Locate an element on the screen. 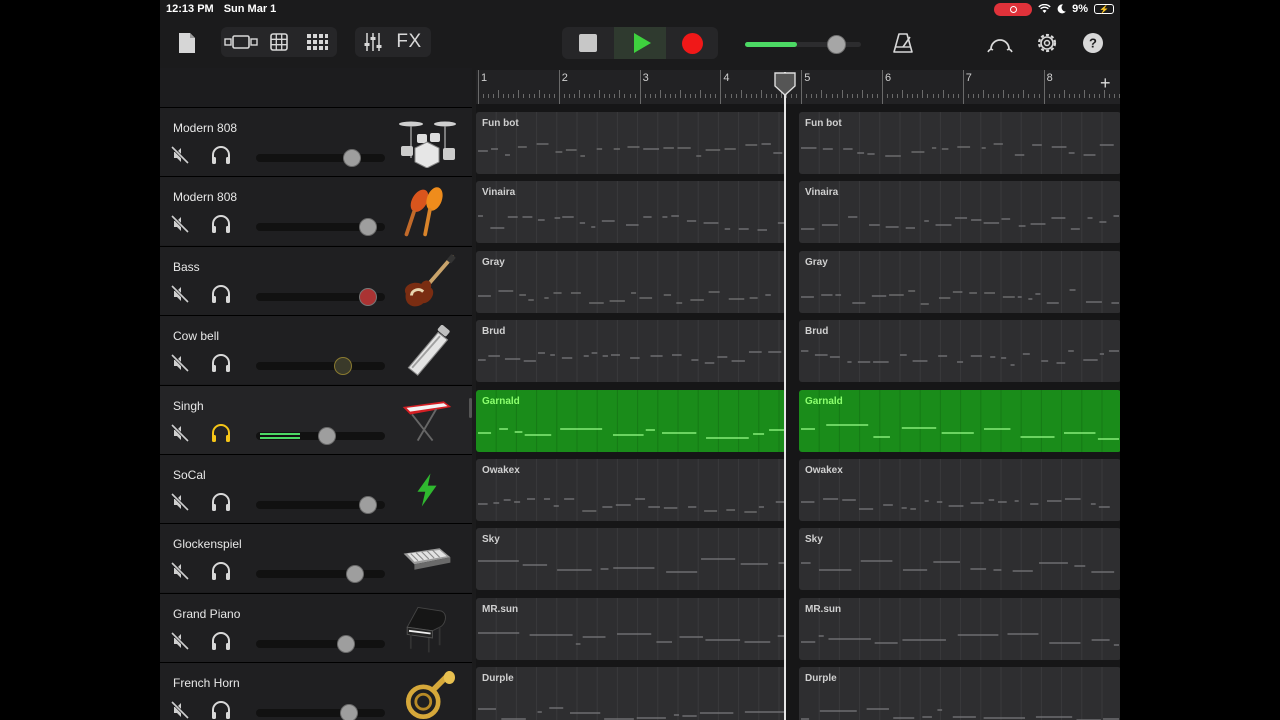 The height and width of the screenshot is (720, 1280). live-loops-button is located at coordinates (317, 42).